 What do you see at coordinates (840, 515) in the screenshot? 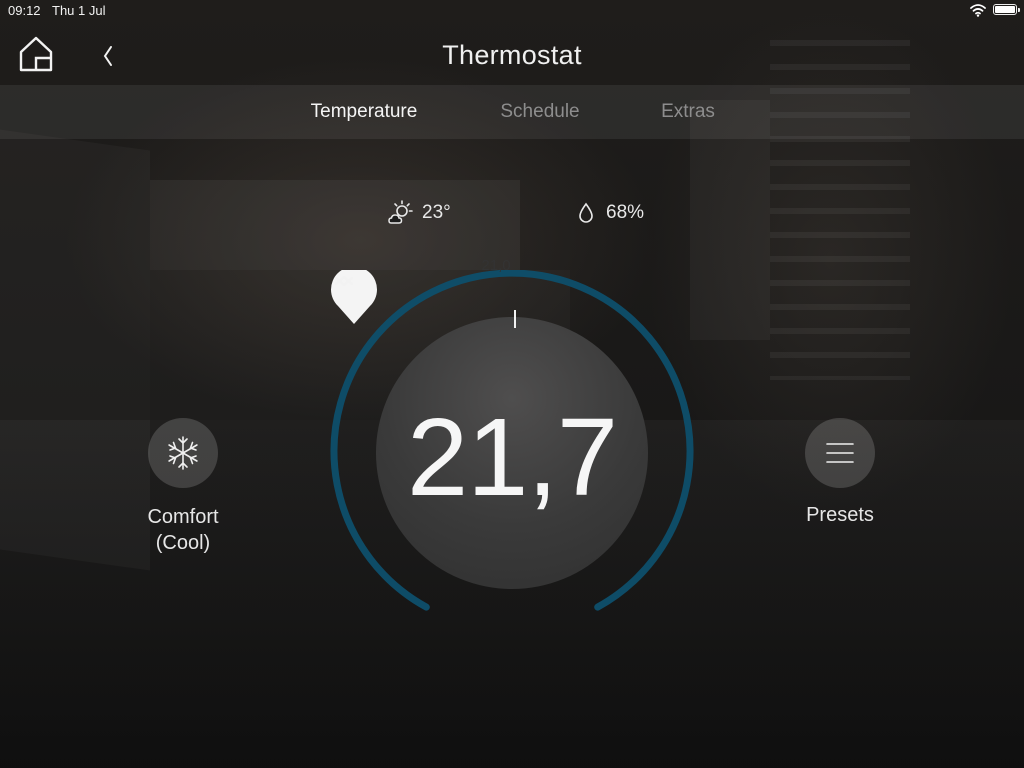
I see `presets-label: Presets` at bounding box center [840, 515].